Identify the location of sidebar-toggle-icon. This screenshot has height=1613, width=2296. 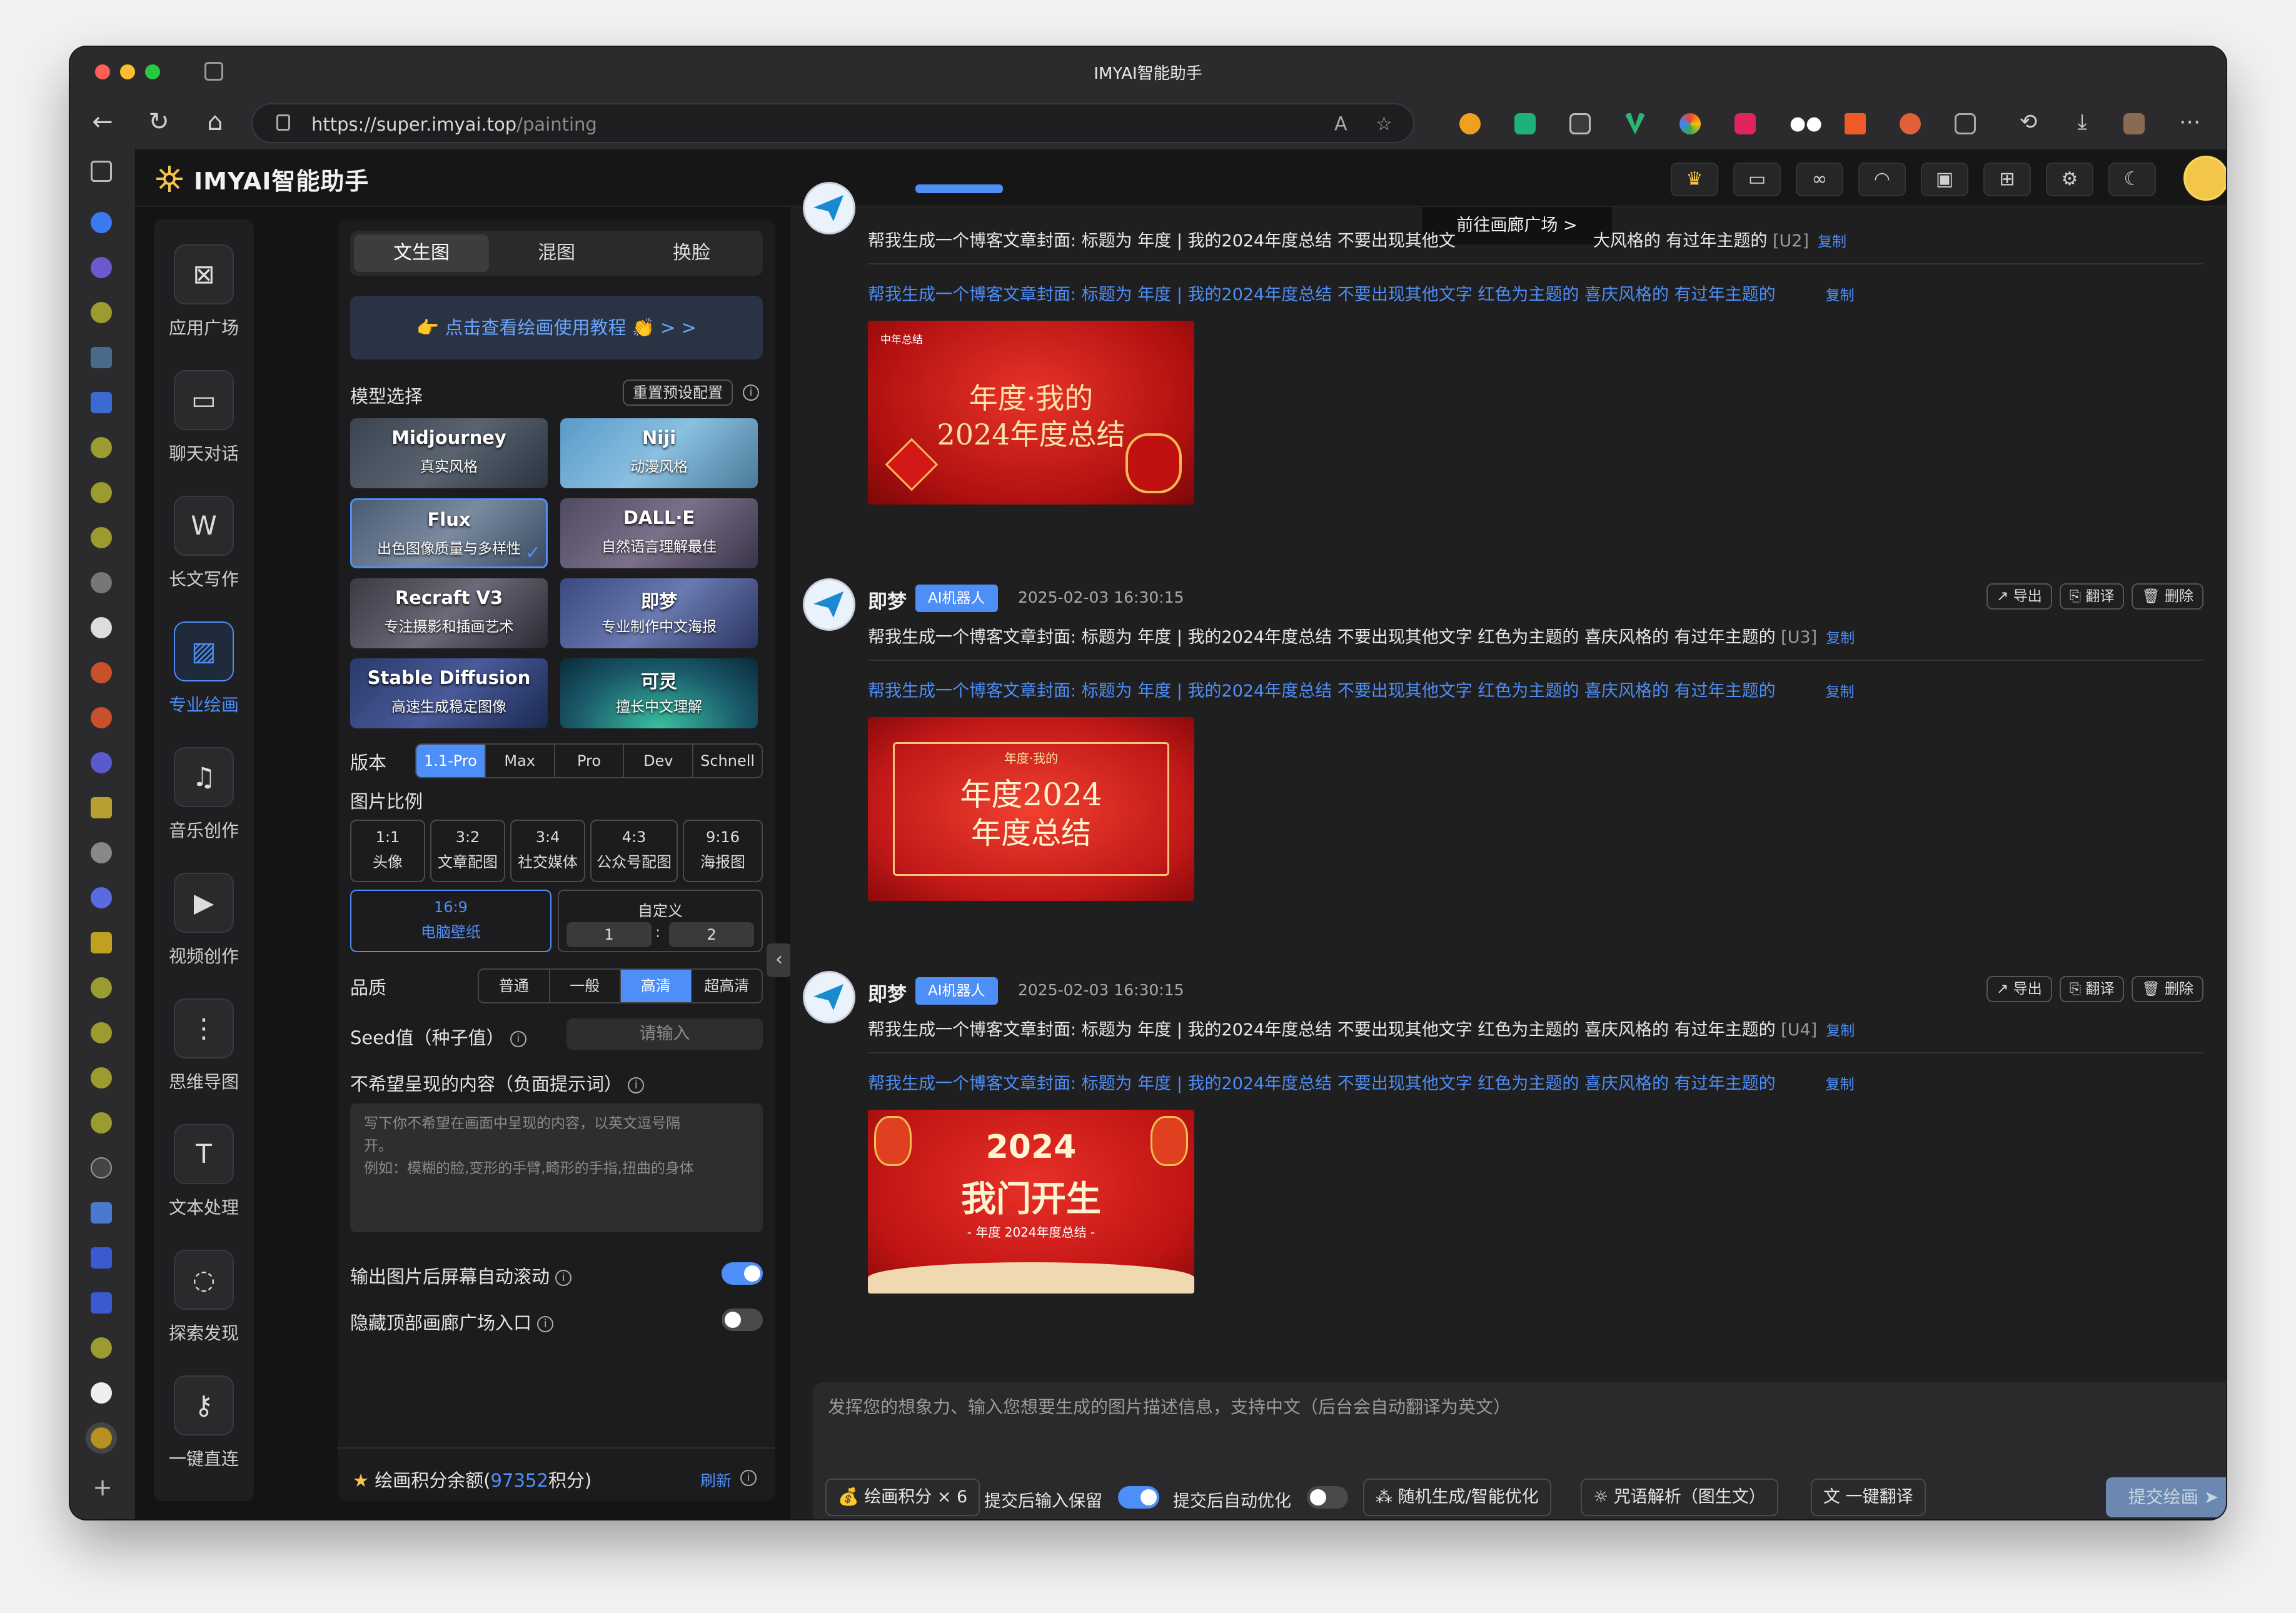
(101, 171).